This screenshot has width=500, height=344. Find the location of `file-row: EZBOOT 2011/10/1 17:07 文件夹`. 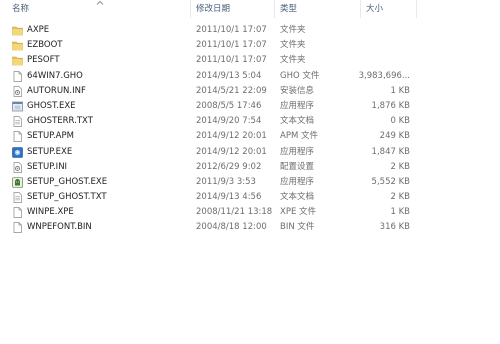

file-row: EZBOOT 2011/10/1 17:07 文件夹 is located at coordinates (250, 45).